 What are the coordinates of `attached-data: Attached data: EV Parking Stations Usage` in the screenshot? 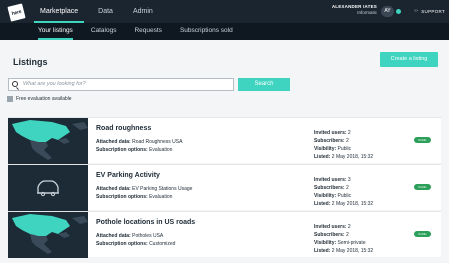 It's located at (144, 189).